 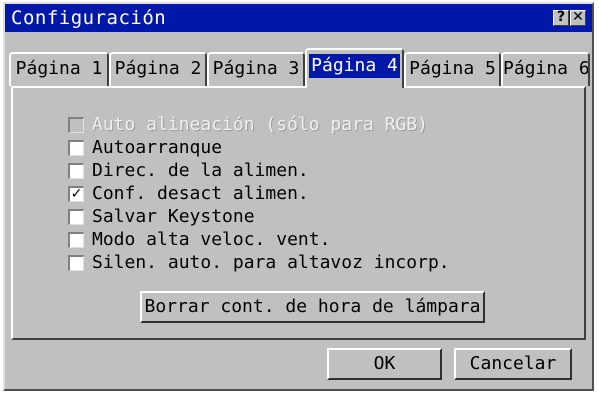 I want to click on ok-button: OK, so click(x=384, y=364).